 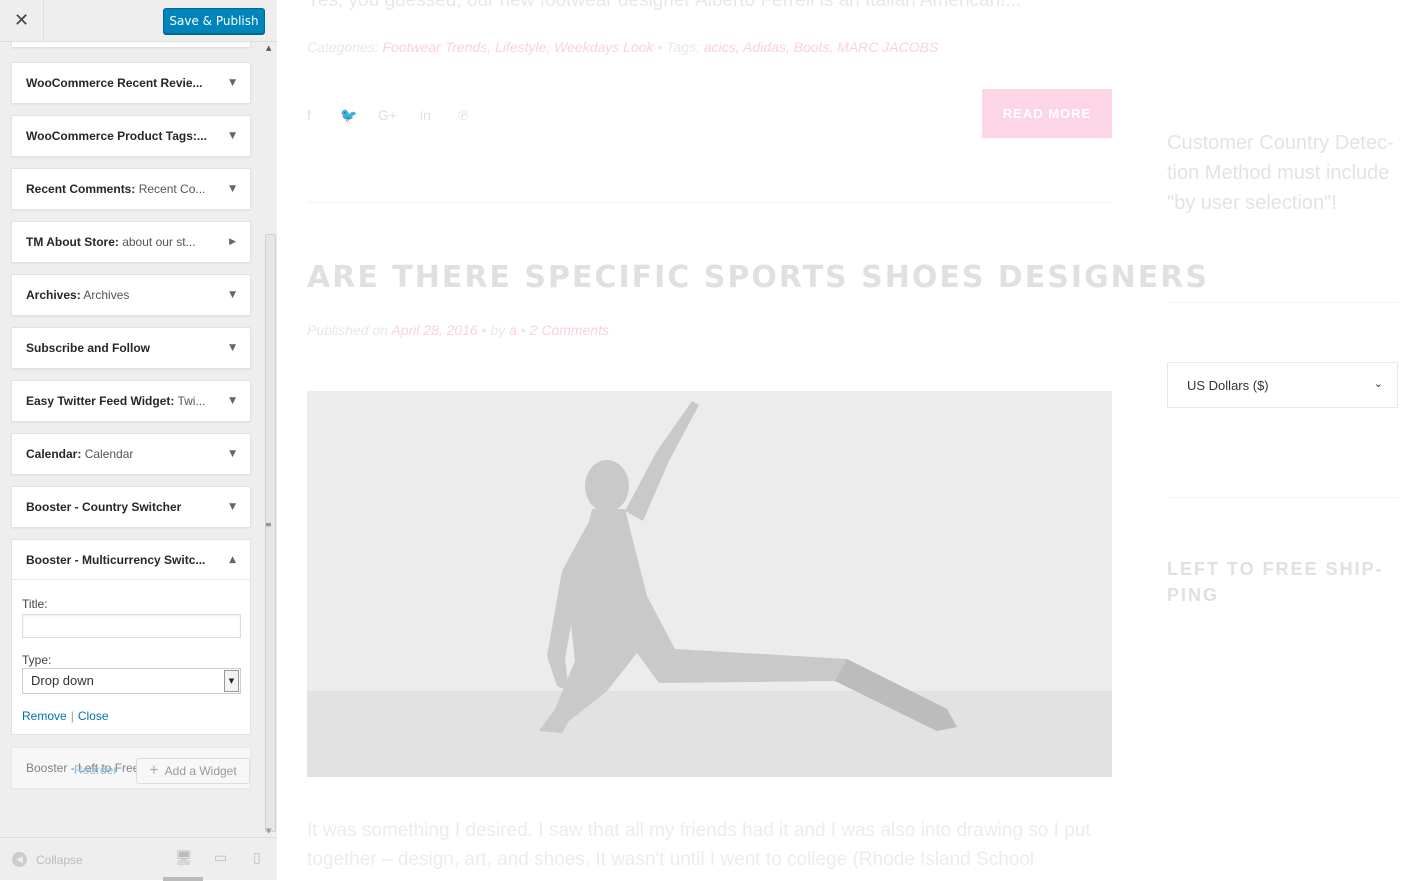 I want to click on facebook-icon: f, so click(x=309, y=115).